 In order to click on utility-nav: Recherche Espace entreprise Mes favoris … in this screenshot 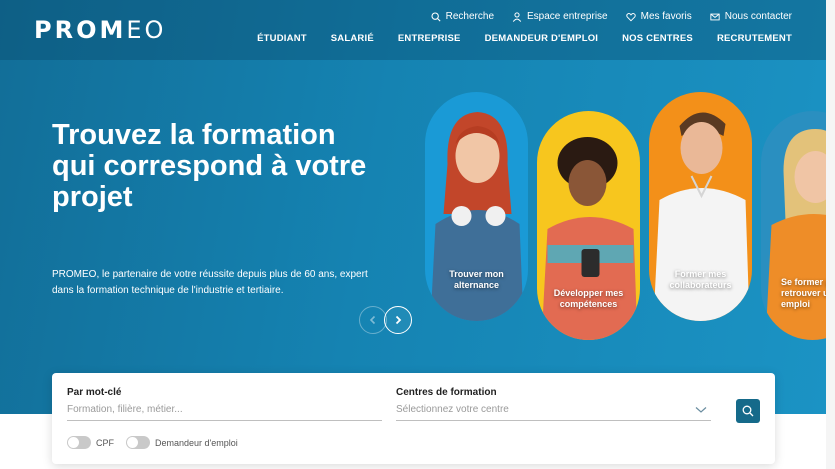, I will do `click(611, 16)`.